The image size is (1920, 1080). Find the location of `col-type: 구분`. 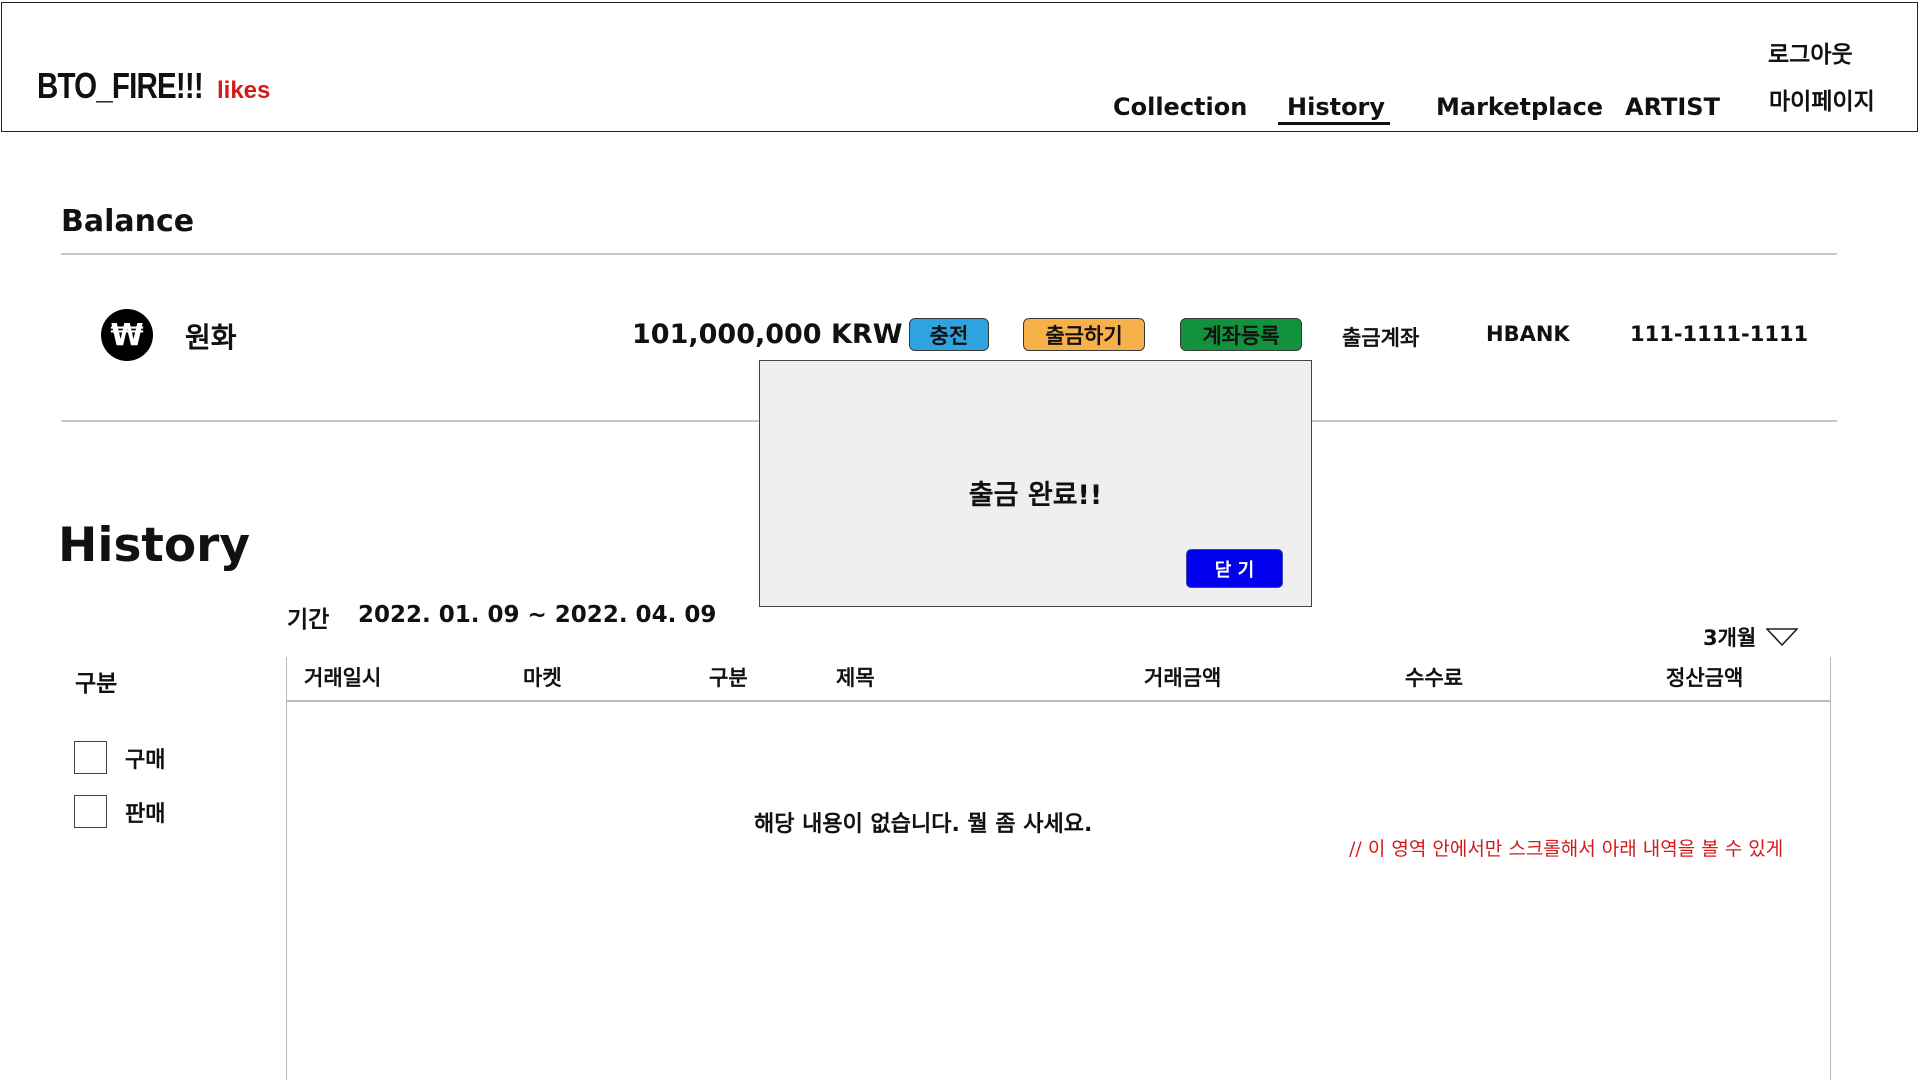

col-type: 구분 is located at coordinates (728, 678).